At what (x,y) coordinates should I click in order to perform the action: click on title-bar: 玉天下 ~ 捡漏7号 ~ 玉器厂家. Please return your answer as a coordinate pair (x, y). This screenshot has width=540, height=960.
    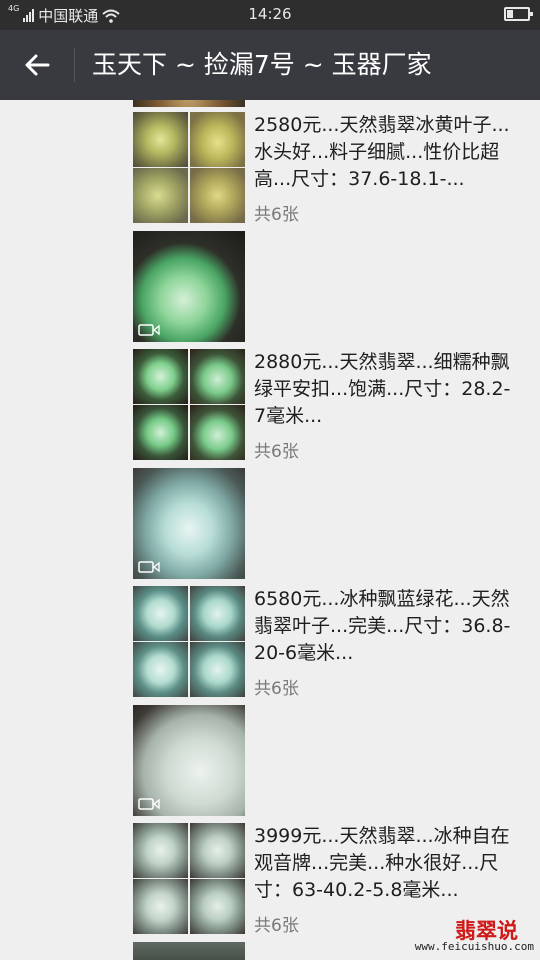
    Looking at the image, I should click on (270, 65).